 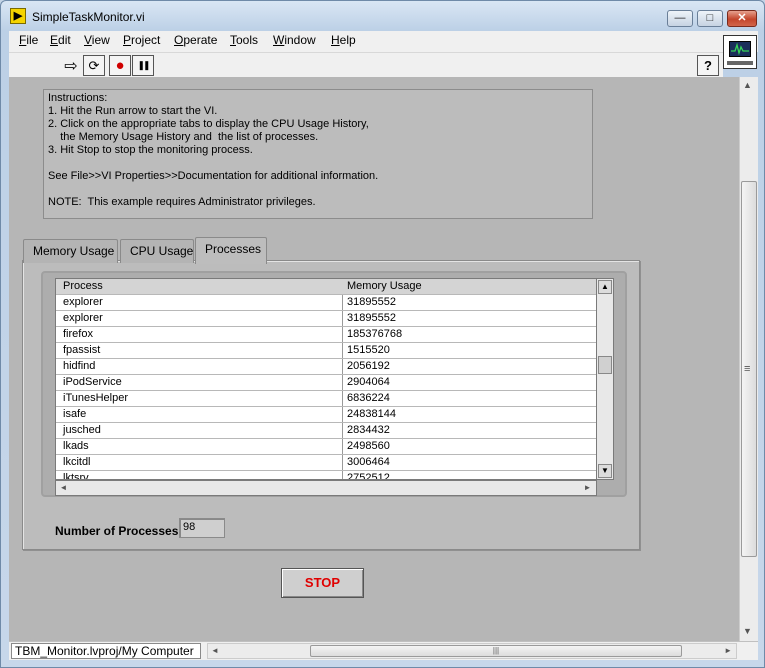 I want to click on status-bar: TBM_Monitor.lvproj/My Computer ◄ ||| ►, so click(x=383, y=650).